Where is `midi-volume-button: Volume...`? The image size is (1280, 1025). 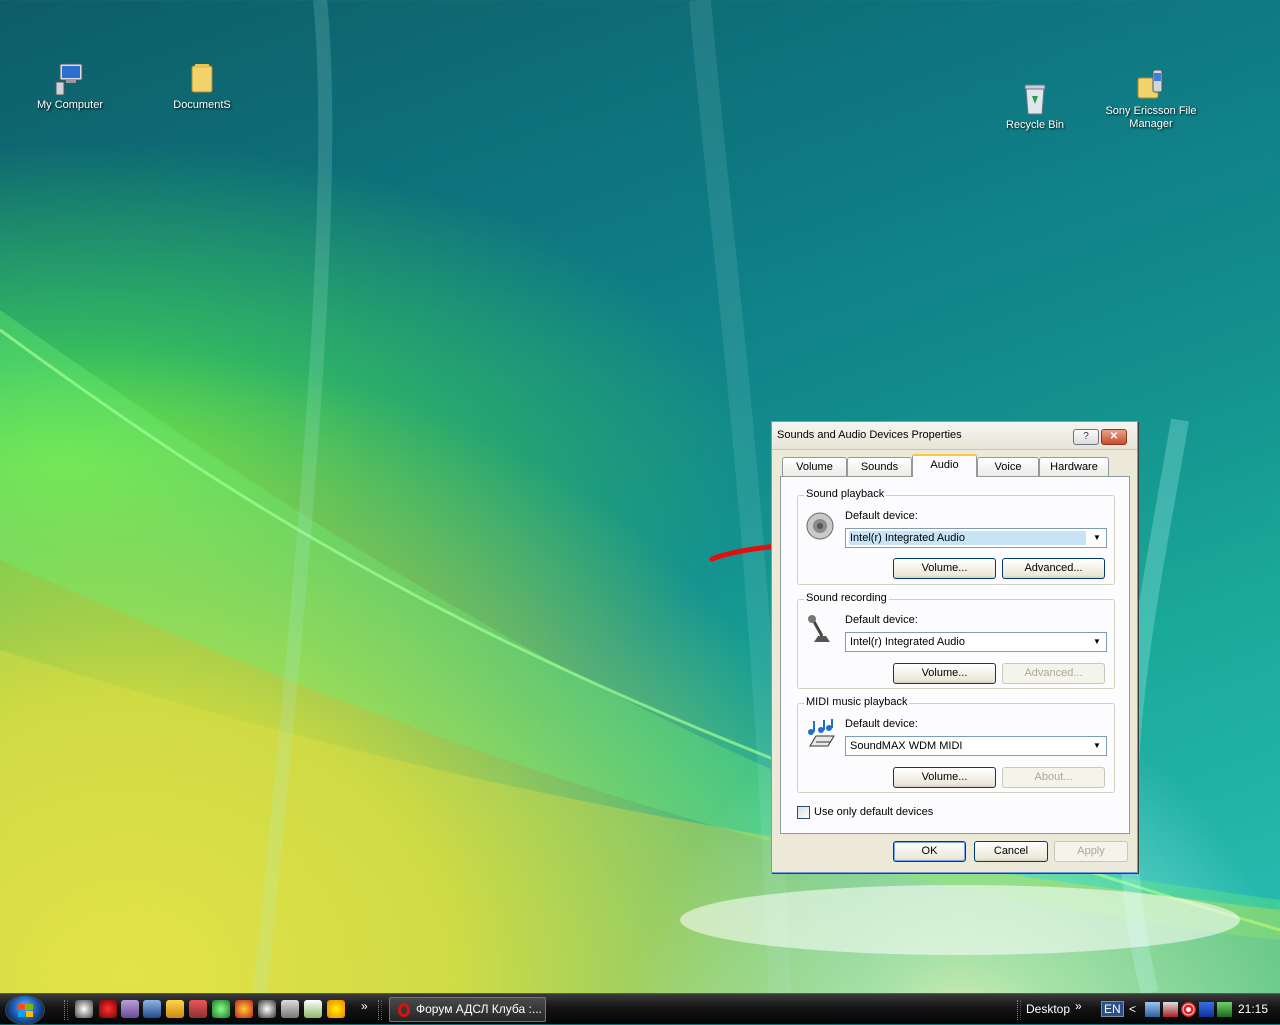
midi-volume-button: Volume... is located at coordinates (944, 777).